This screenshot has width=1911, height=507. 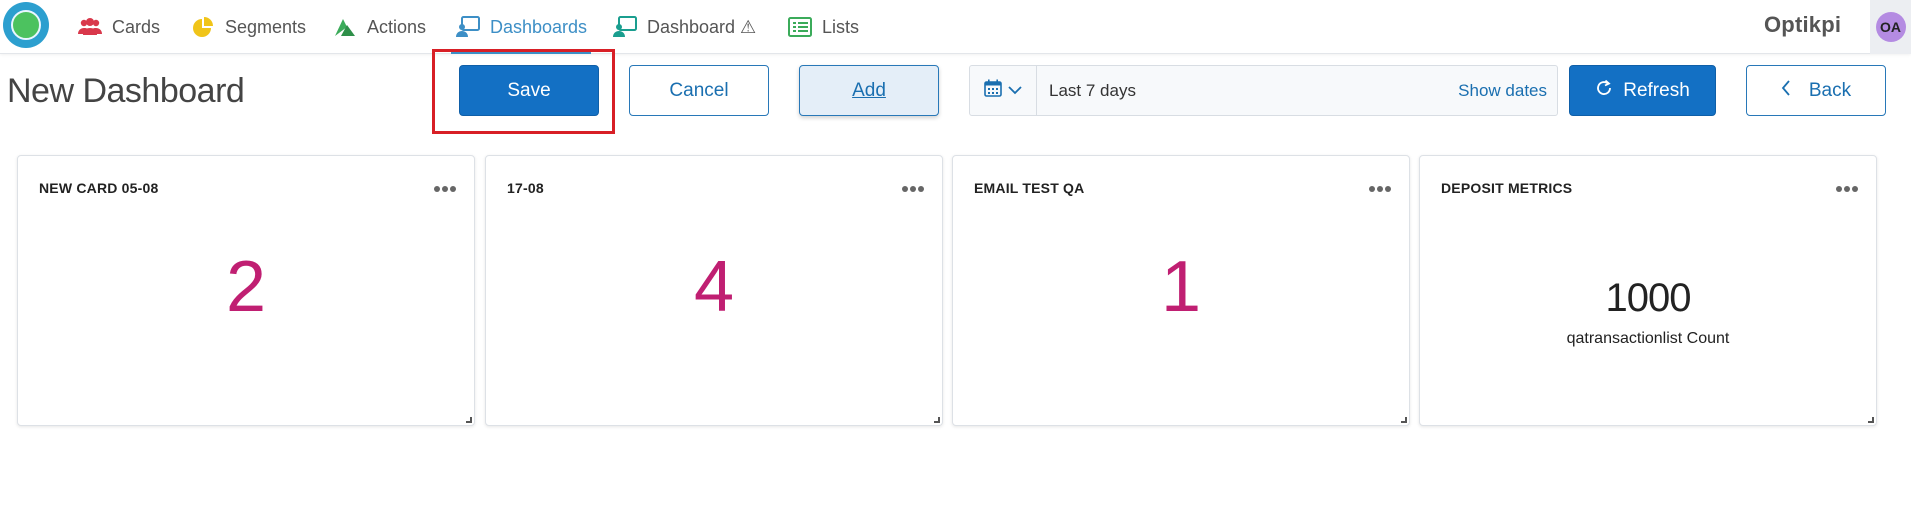 What do you see at coordinates (539, 26) in the screenshot?
I see `nav-item-label: Dashboards` at bounding box center [539, 26].